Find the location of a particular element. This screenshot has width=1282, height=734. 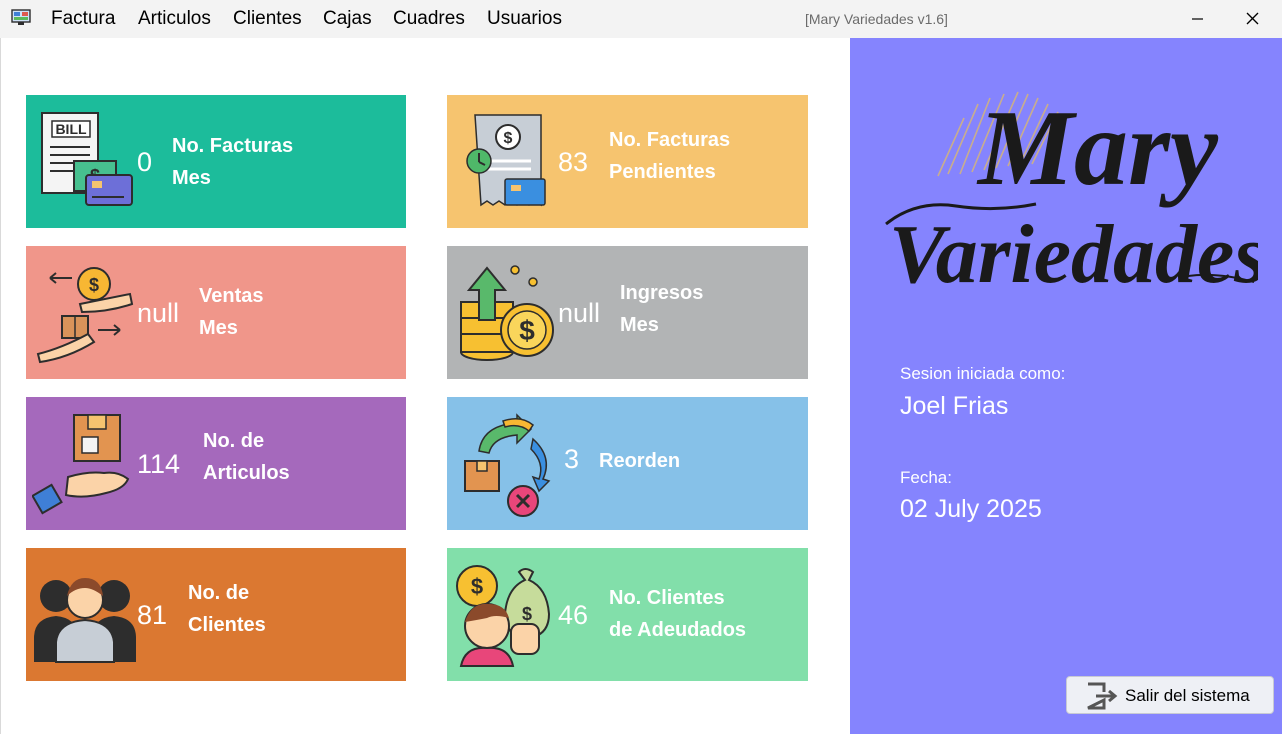

reorder-icon is located at coordinates (507, 465).